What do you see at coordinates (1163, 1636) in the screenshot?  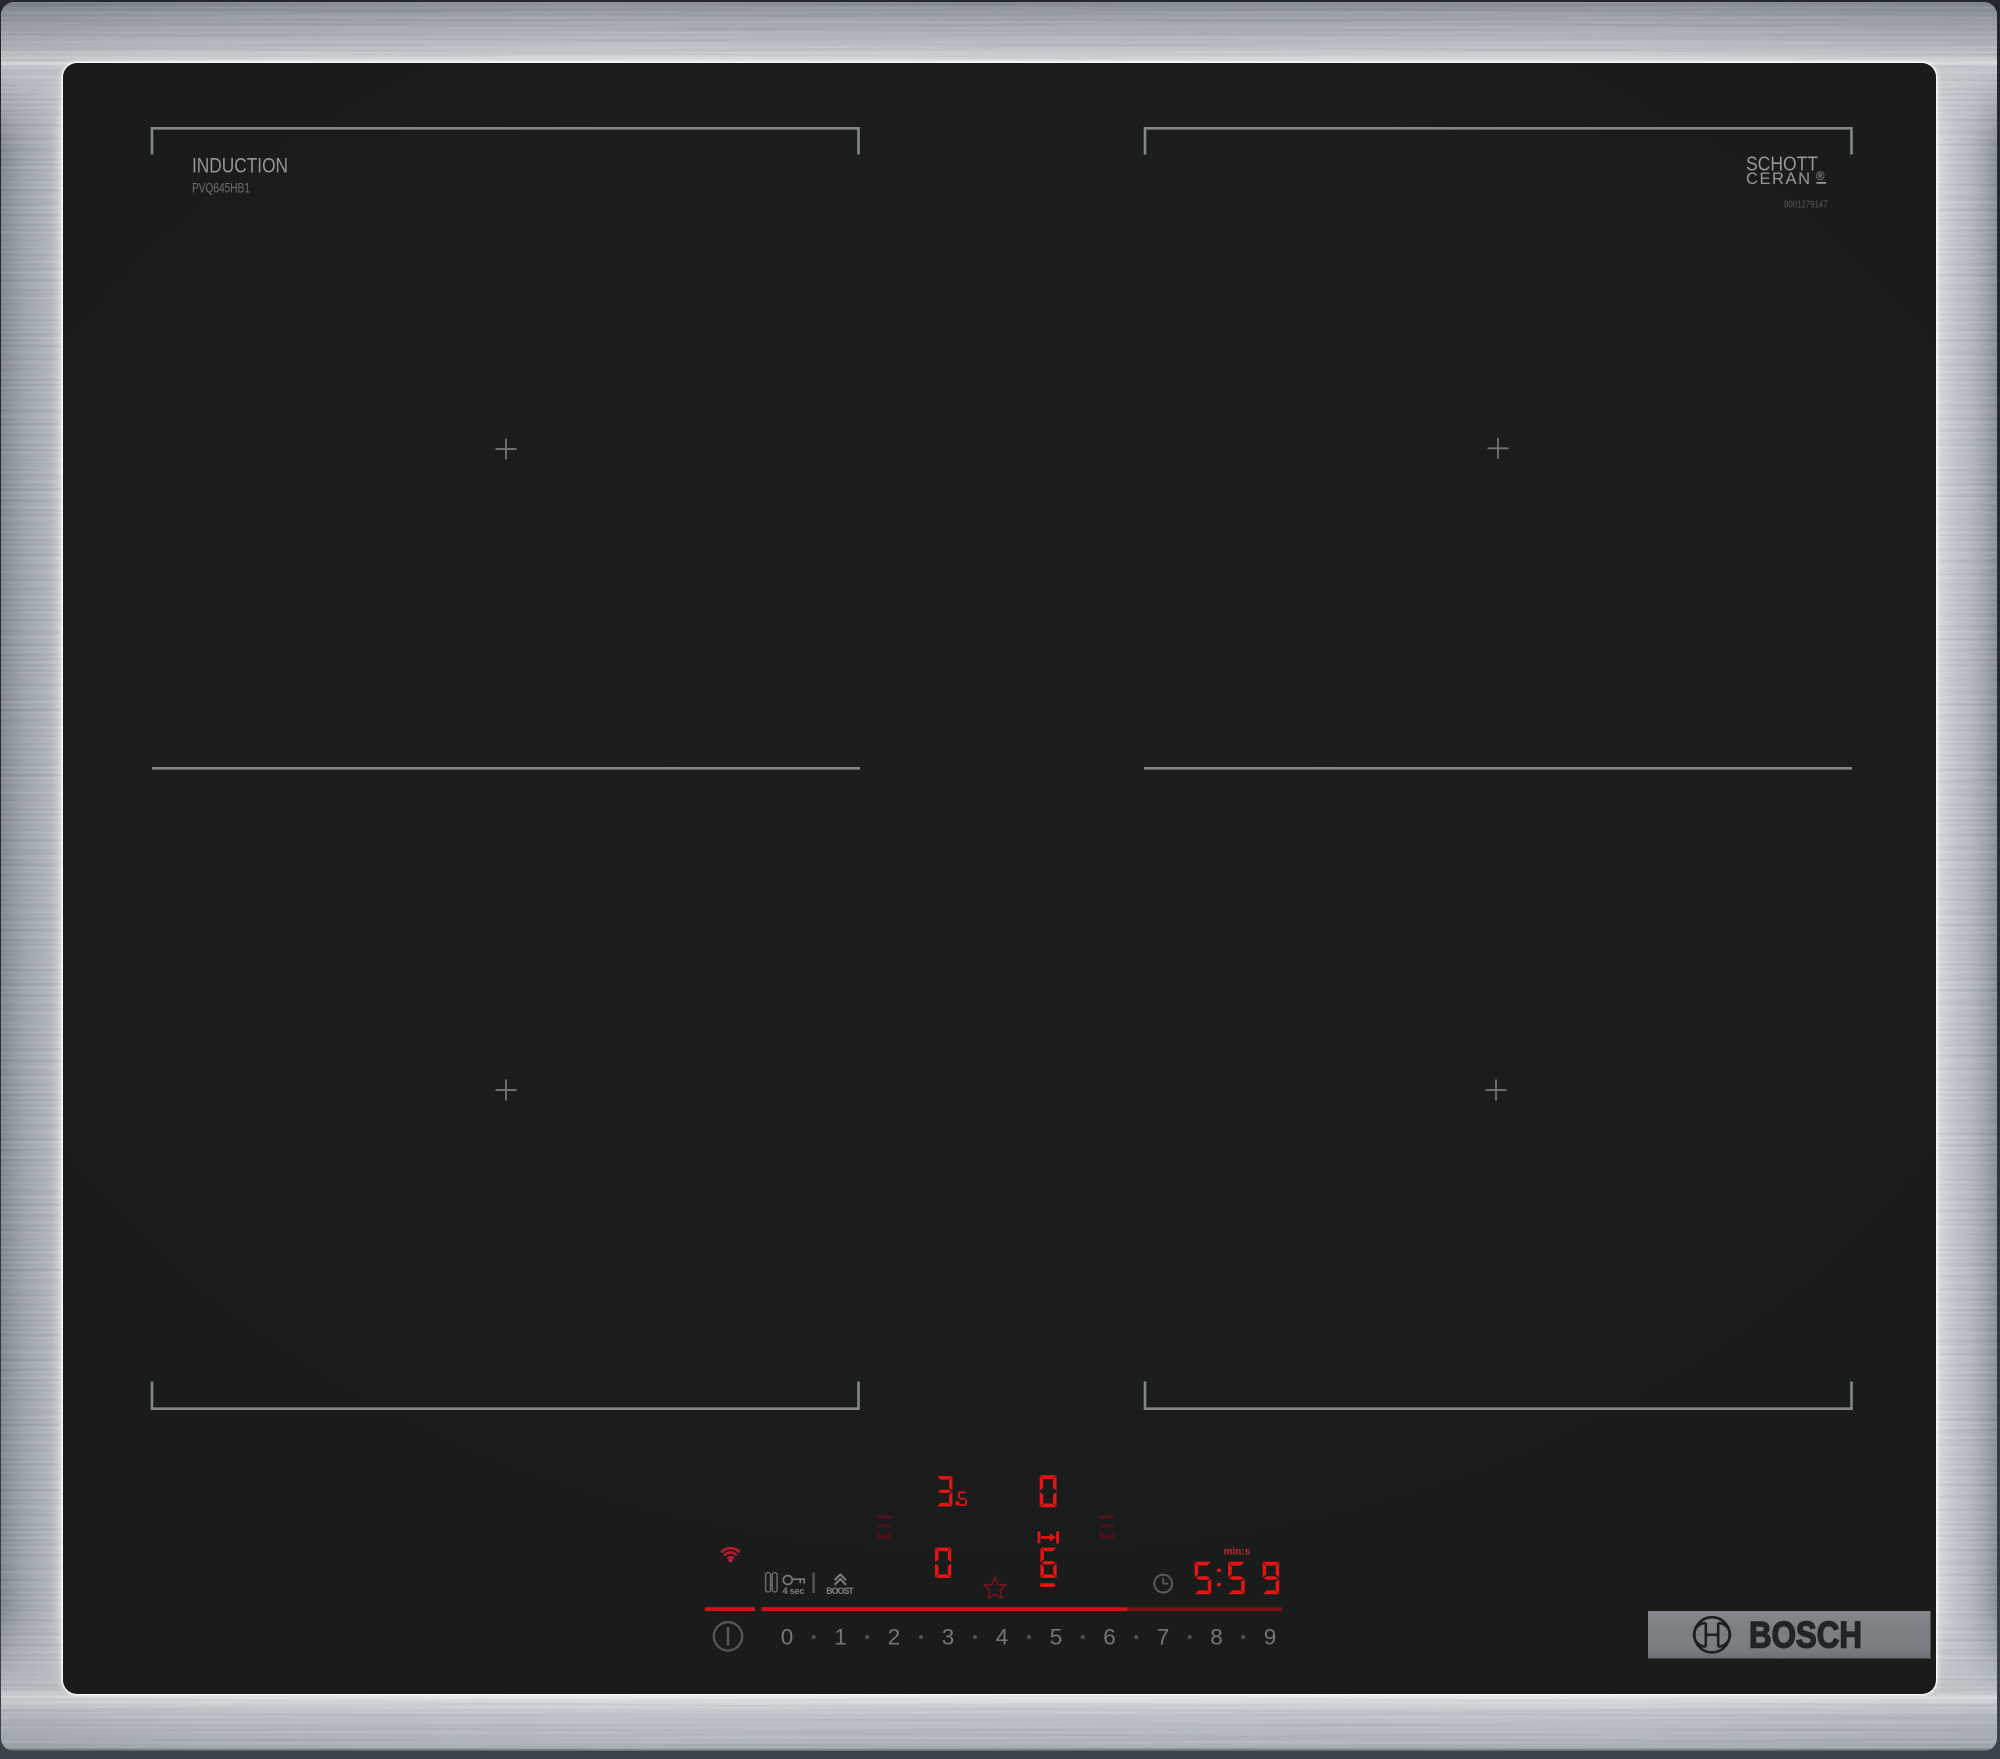 I see `svg-text: 7` at bounding box center [1163, 1636].